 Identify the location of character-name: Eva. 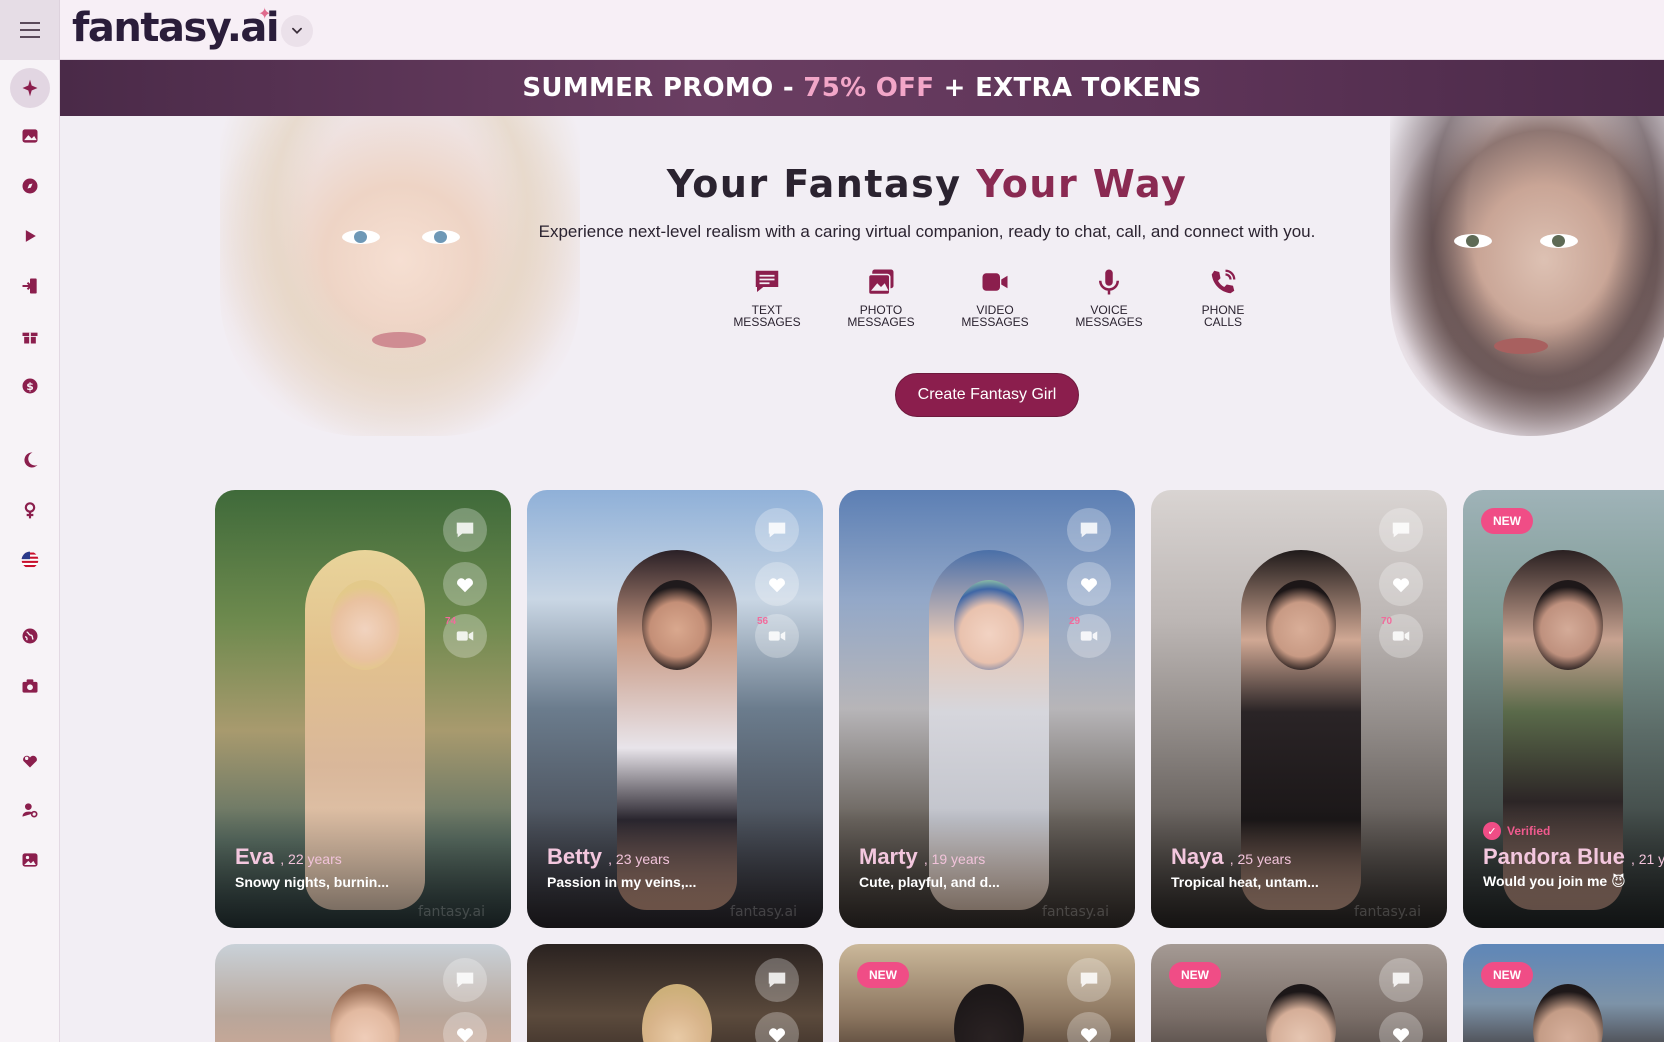
(255, 856).